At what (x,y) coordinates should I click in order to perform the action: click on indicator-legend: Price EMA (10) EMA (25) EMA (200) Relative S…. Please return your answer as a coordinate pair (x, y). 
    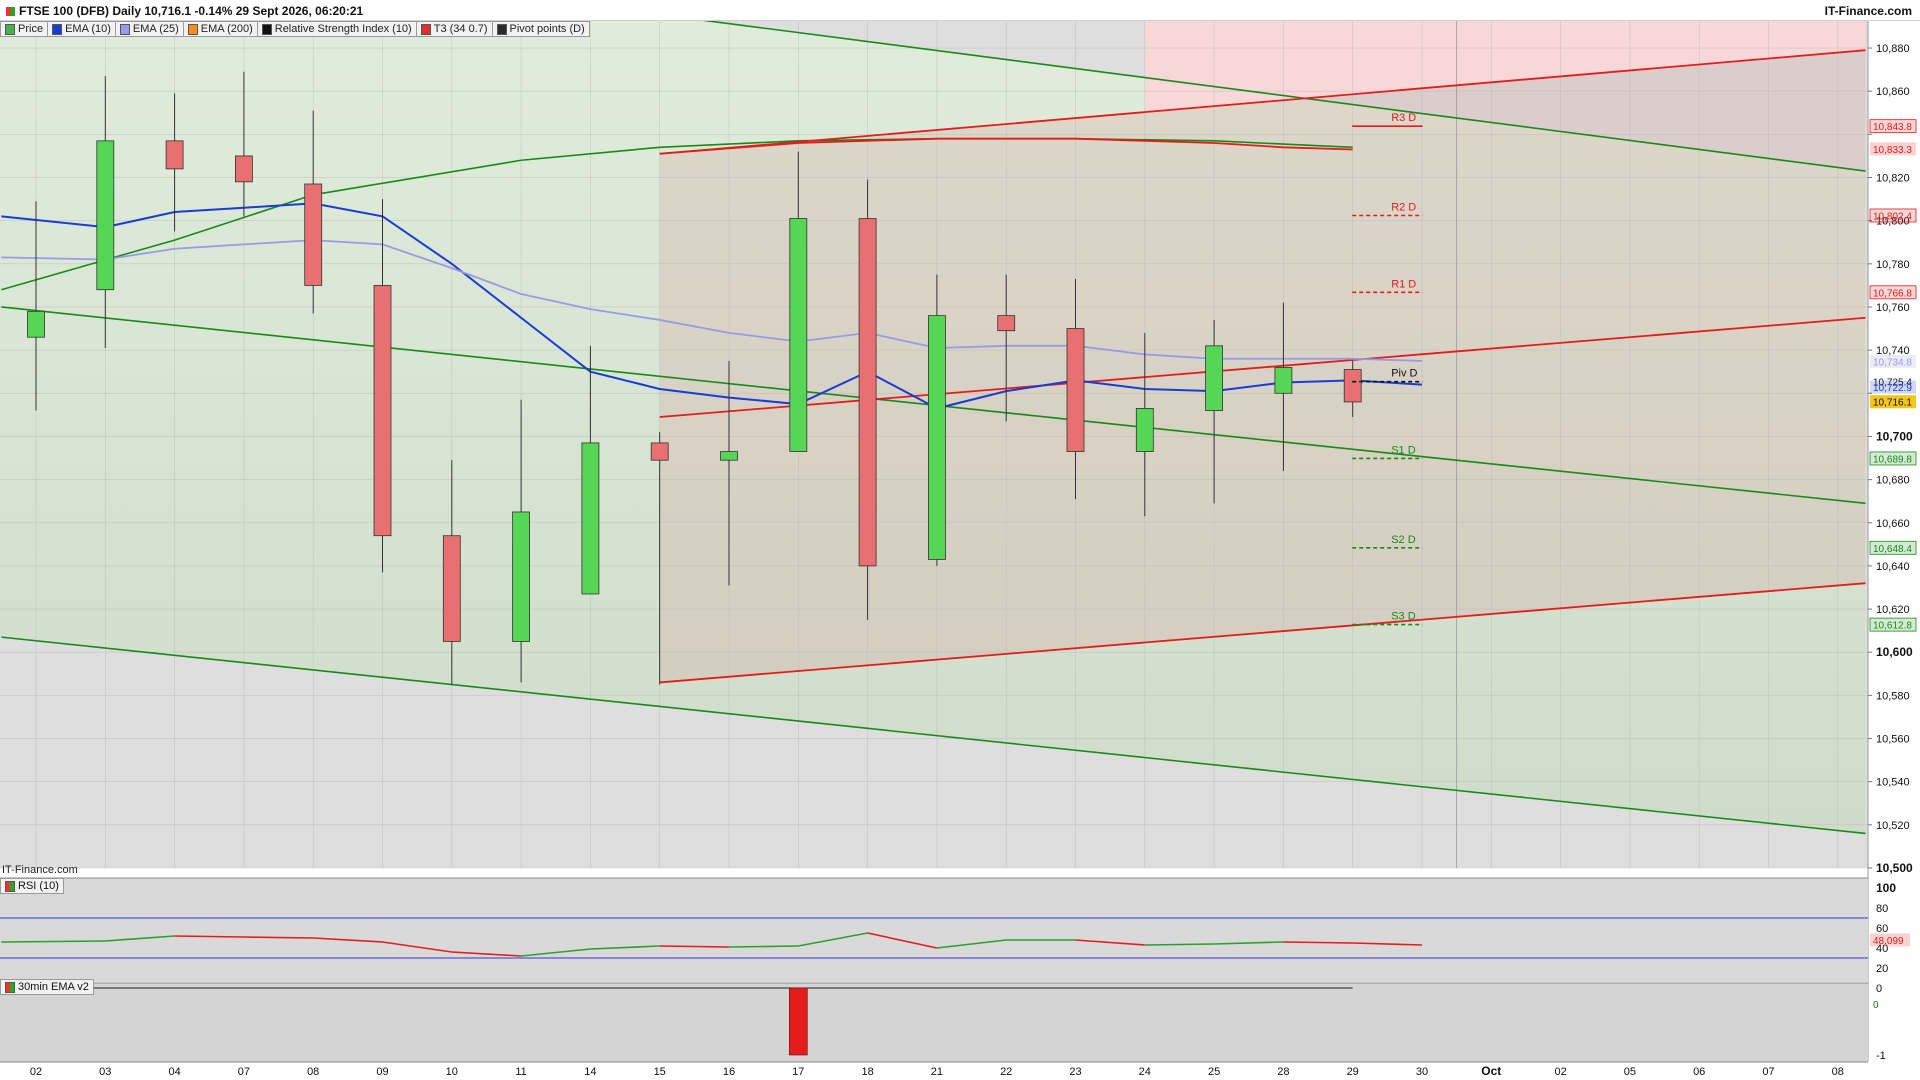
    Looking at the image, I should click on (295, 29).